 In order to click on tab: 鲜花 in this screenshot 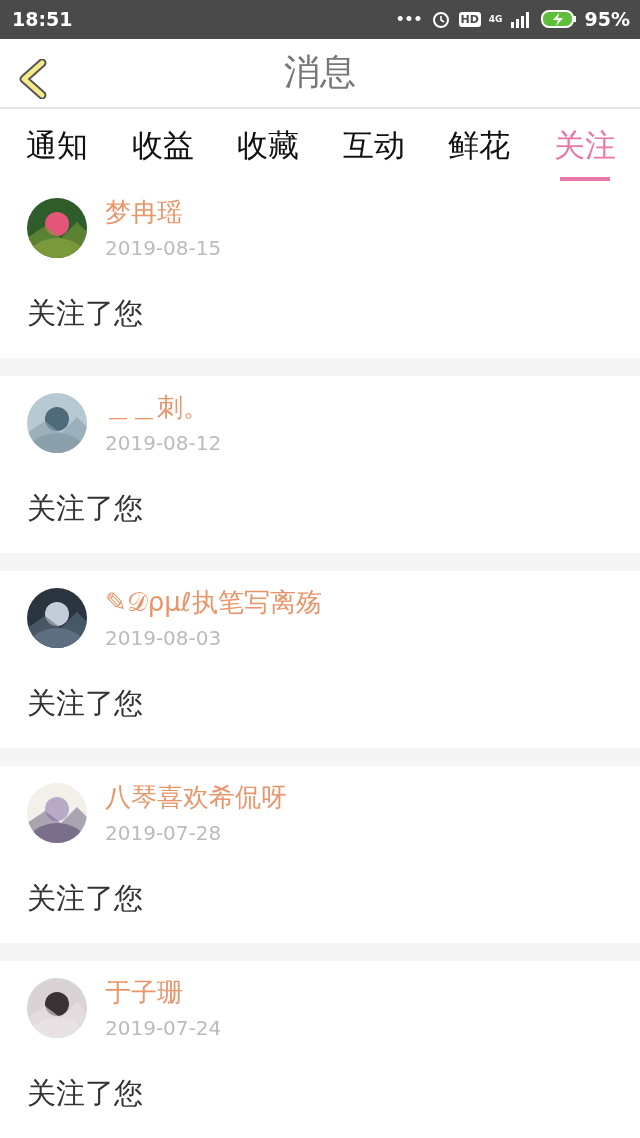, I will do `click(479, 145)`.